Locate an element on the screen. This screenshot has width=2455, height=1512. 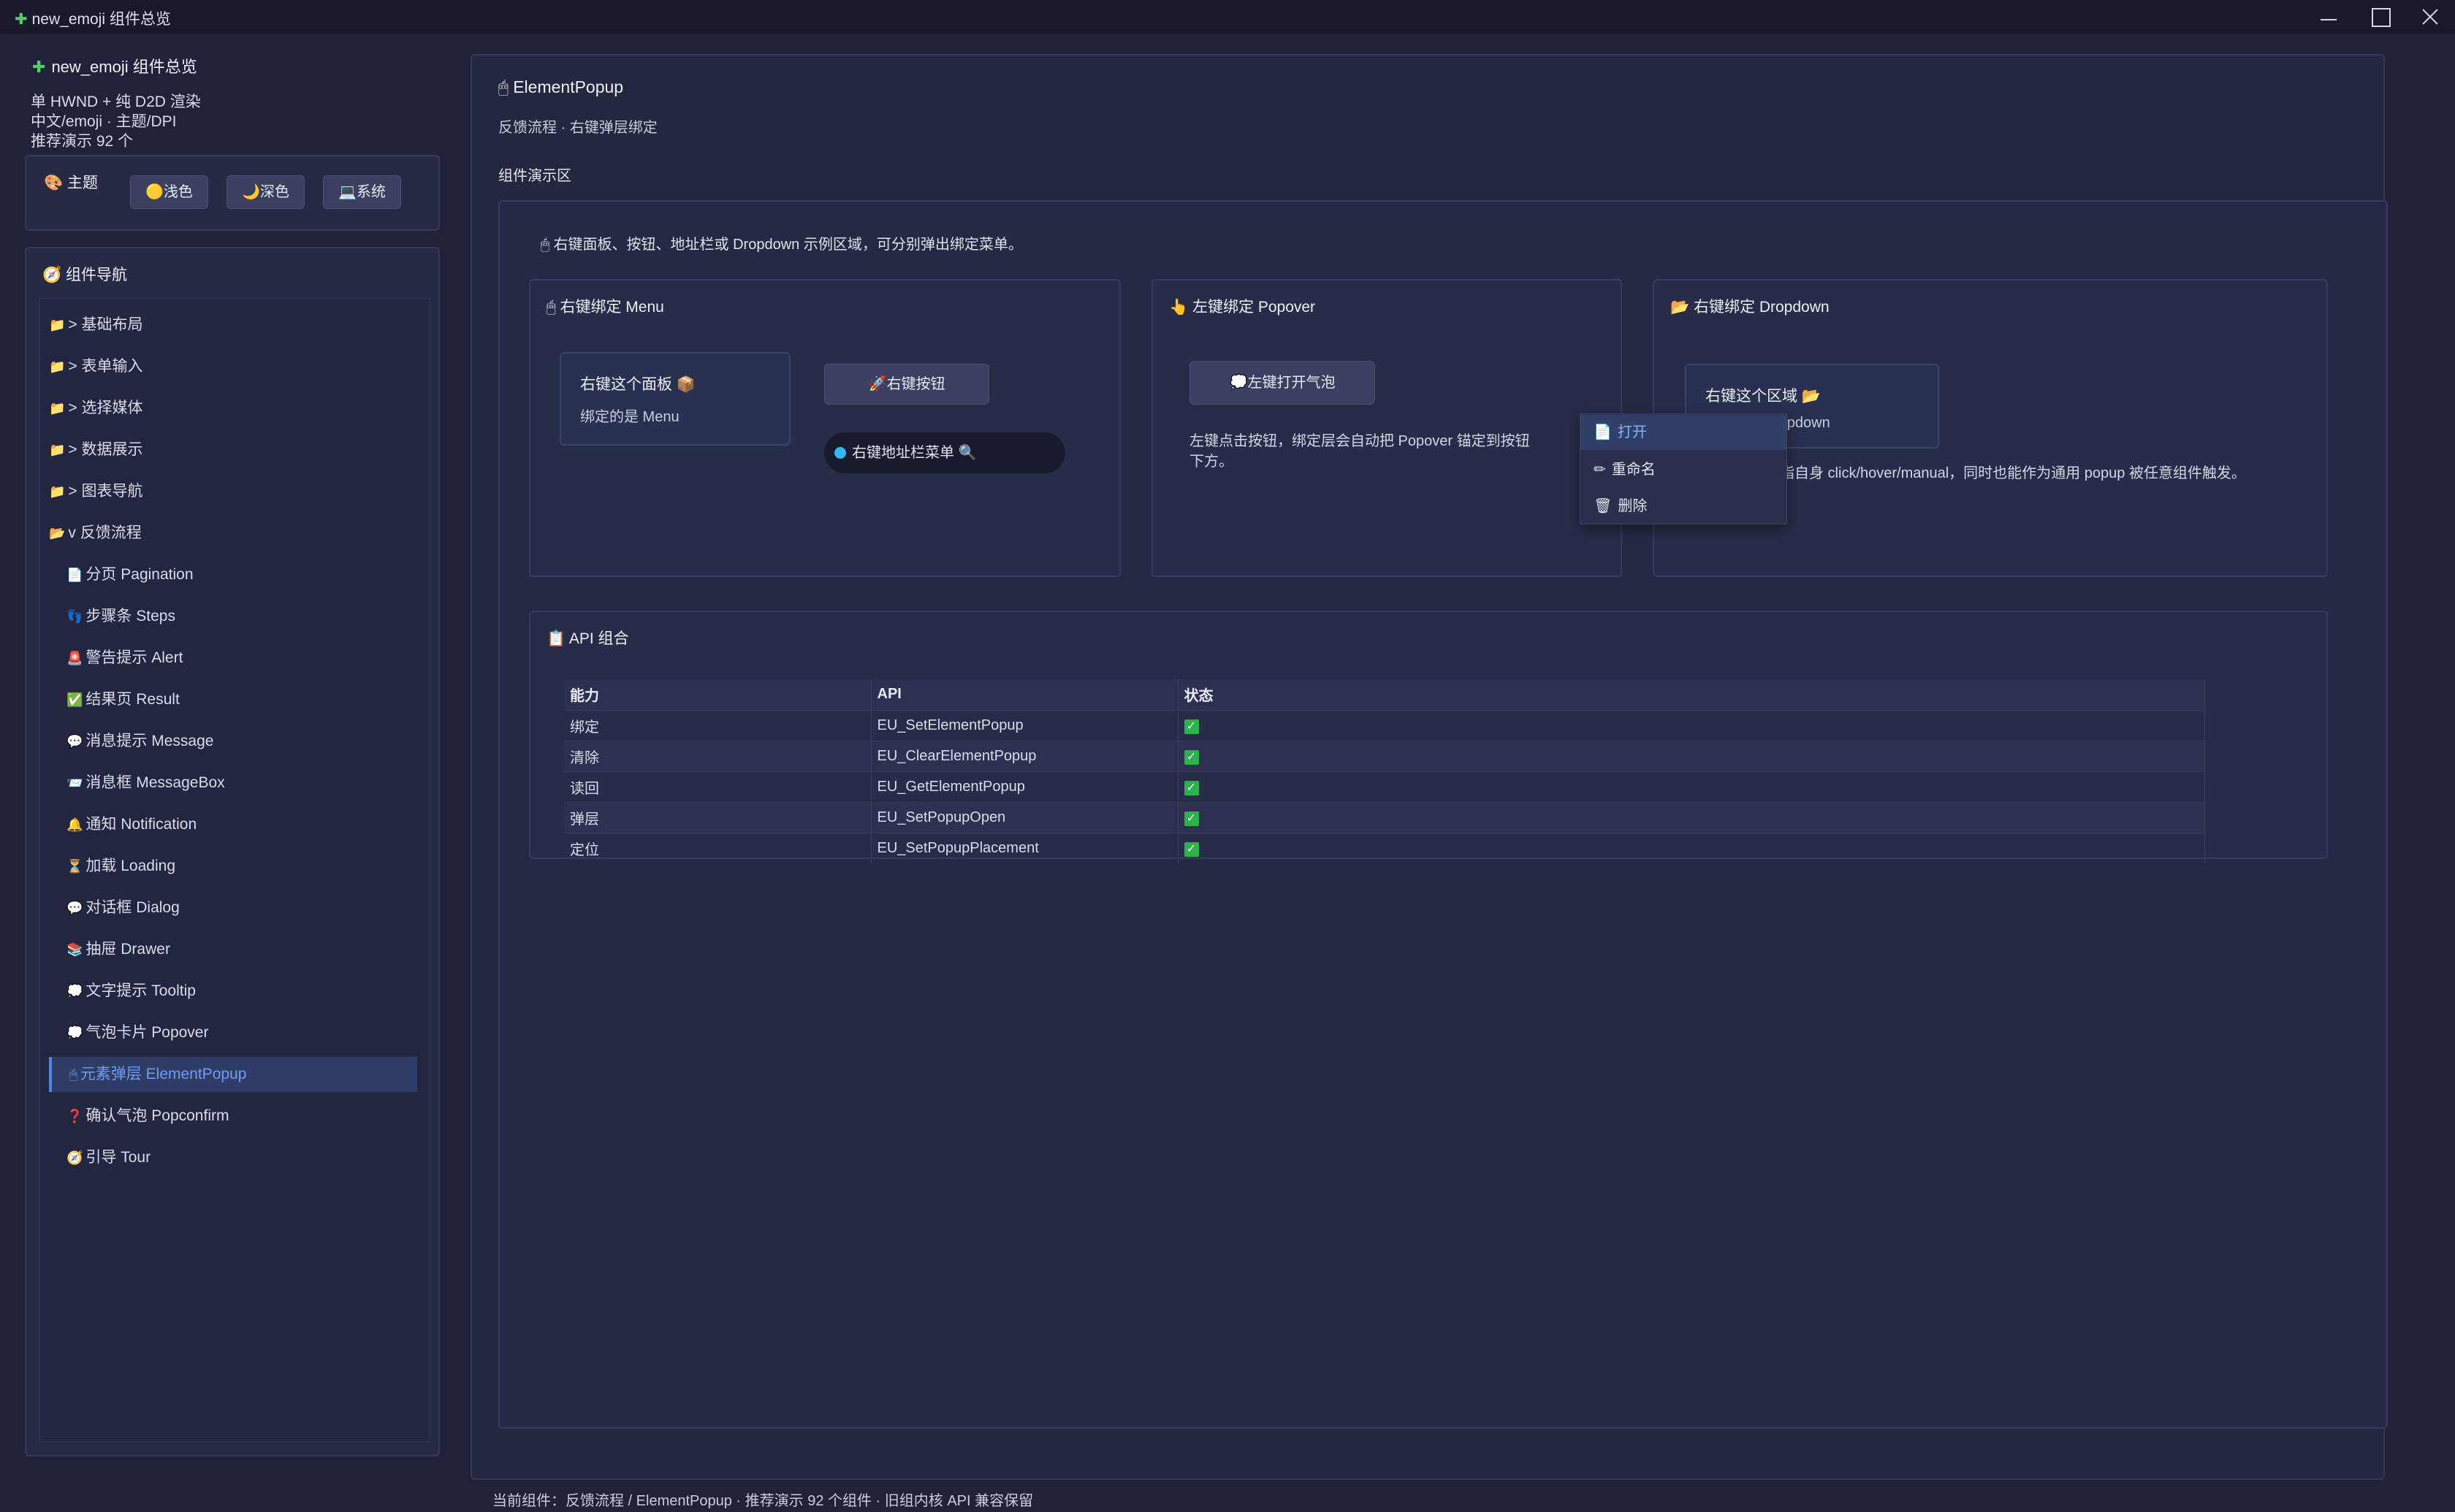
close-button is located at coordinates (2429, 16).